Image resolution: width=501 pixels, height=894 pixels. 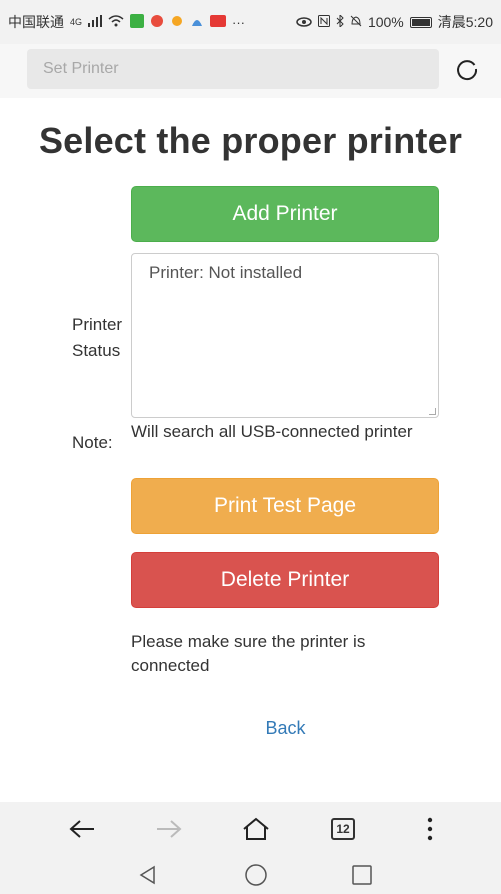 I want to click on bluetooth-icon, so click(x=340, y=21).